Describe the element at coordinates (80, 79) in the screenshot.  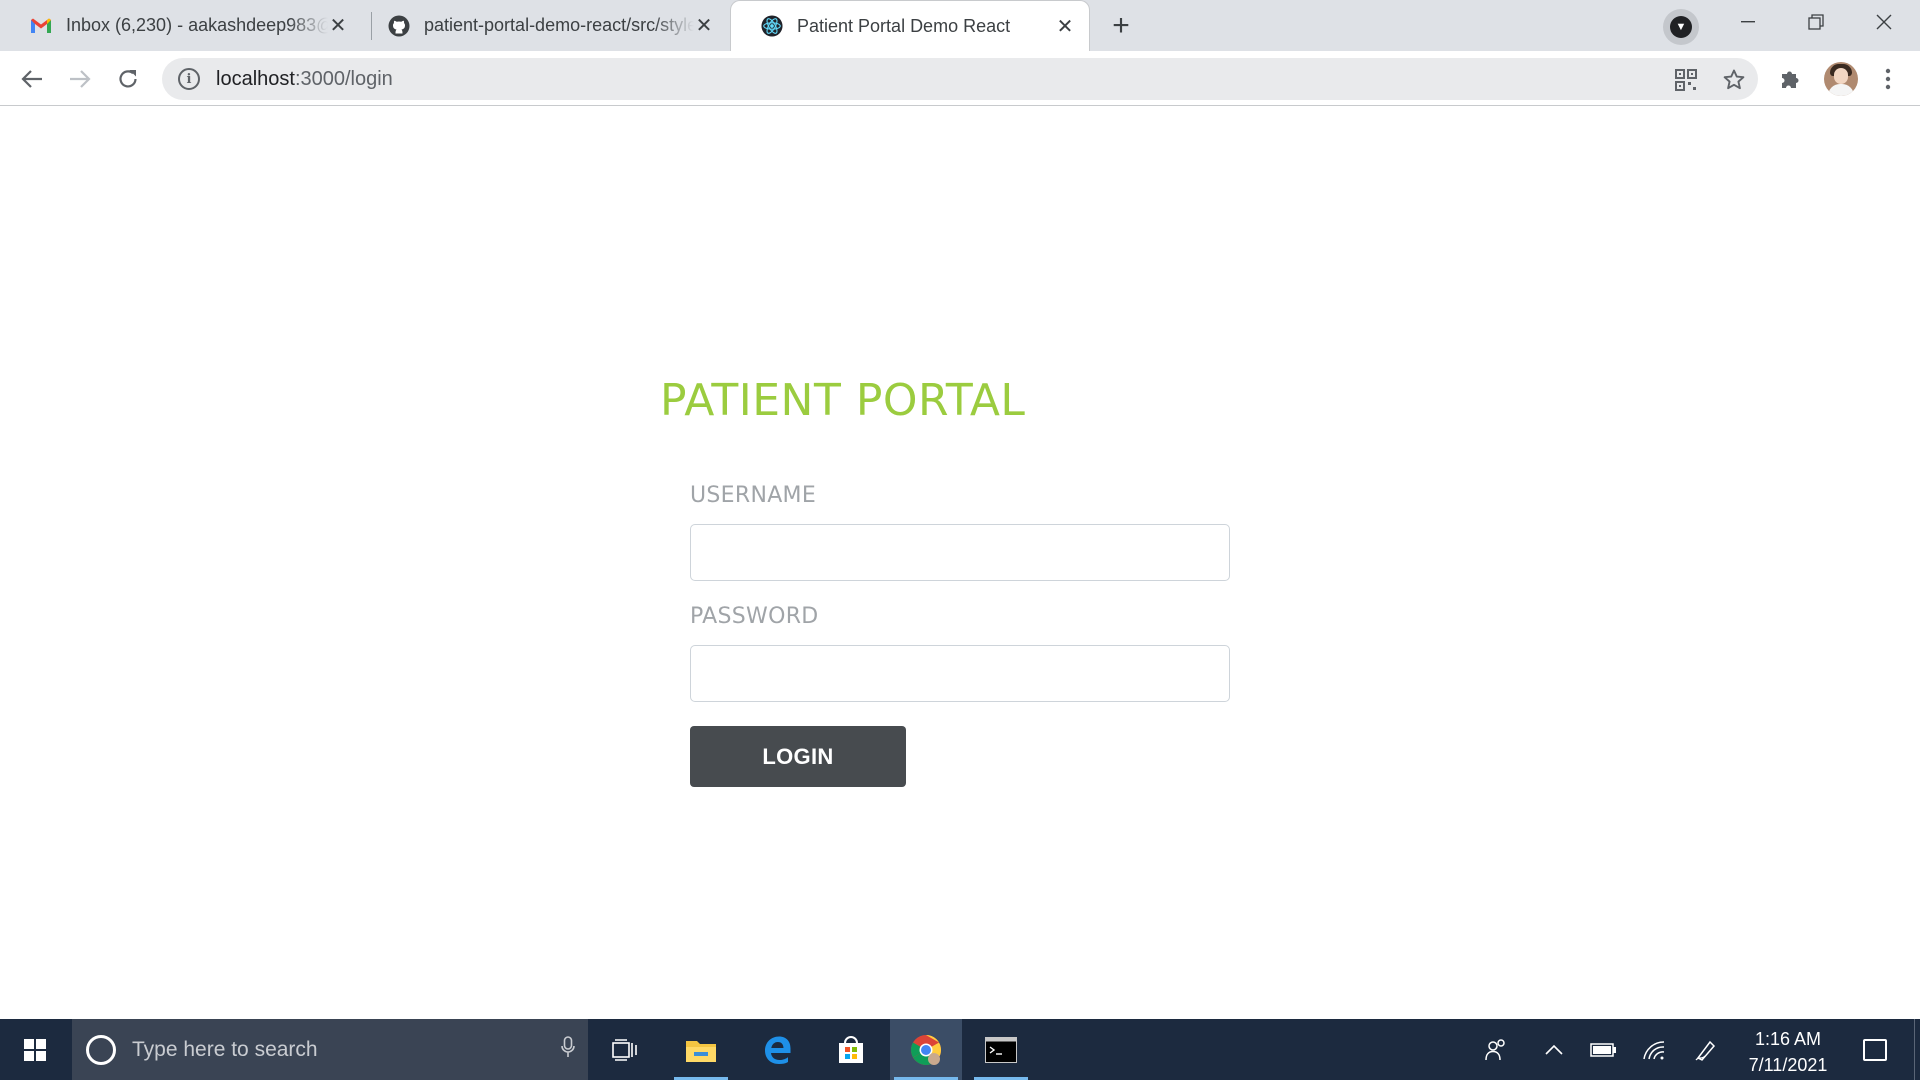
I see `forward-button` at that location.